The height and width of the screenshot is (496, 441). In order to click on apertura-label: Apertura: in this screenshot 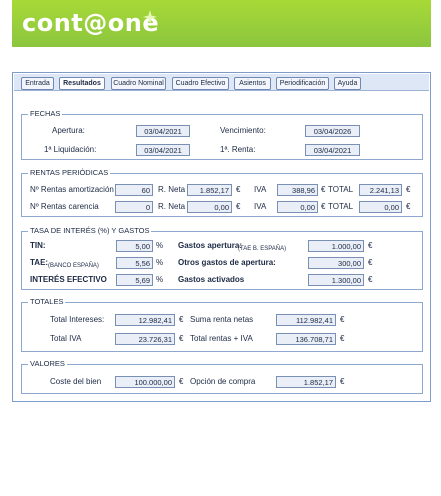, I will do `click(68, 130)`.